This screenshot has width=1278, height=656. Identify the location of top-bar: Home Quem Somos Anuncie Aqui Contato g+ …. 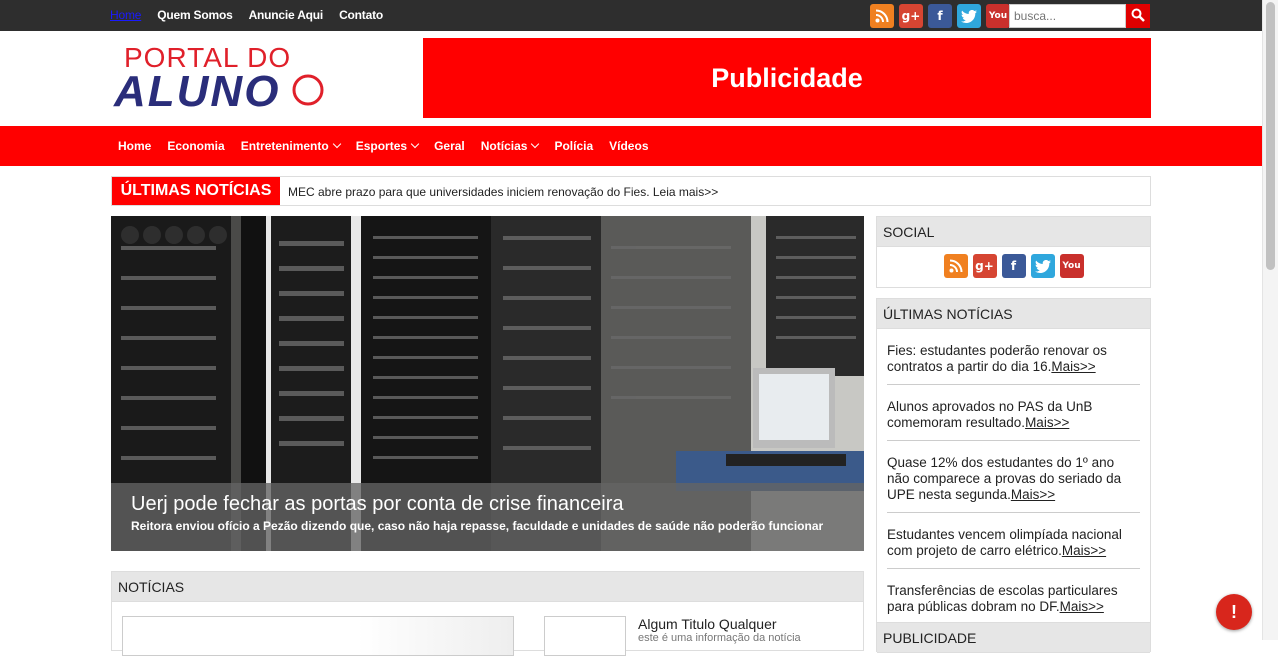
(631, 15).